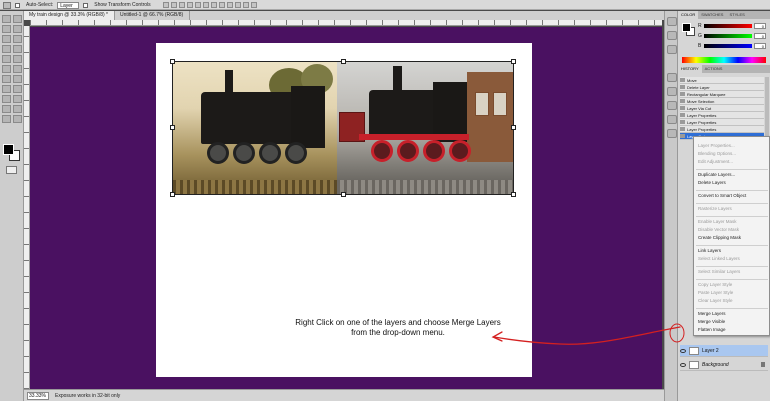 The image size is (770, 401). I want to click on history-item: Move Selection, so click(722, 101).